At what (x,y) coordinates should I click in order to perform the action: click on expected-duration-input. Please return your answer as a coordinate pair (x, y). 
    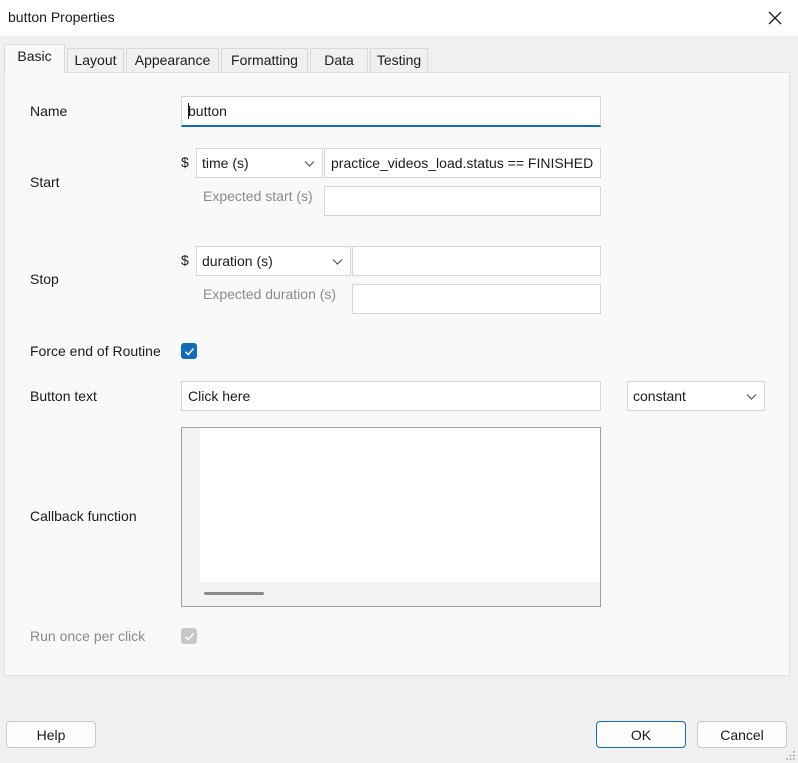
    Looking at the image, I should click on (476, 299).